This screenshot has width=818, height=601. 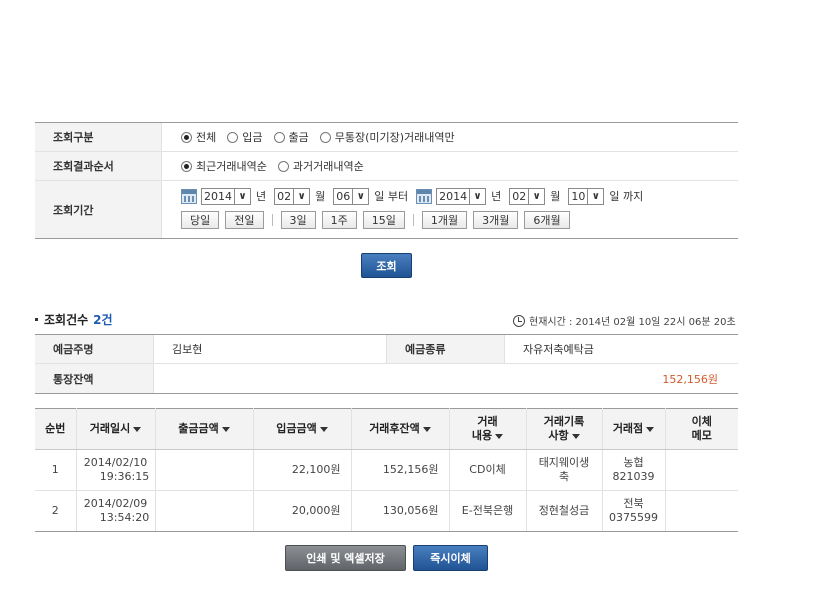 What do you see at coordinates (302, 470) in the screenshot?
I see `cell-deposit: 22,100원` at bounding box center [302, 470].